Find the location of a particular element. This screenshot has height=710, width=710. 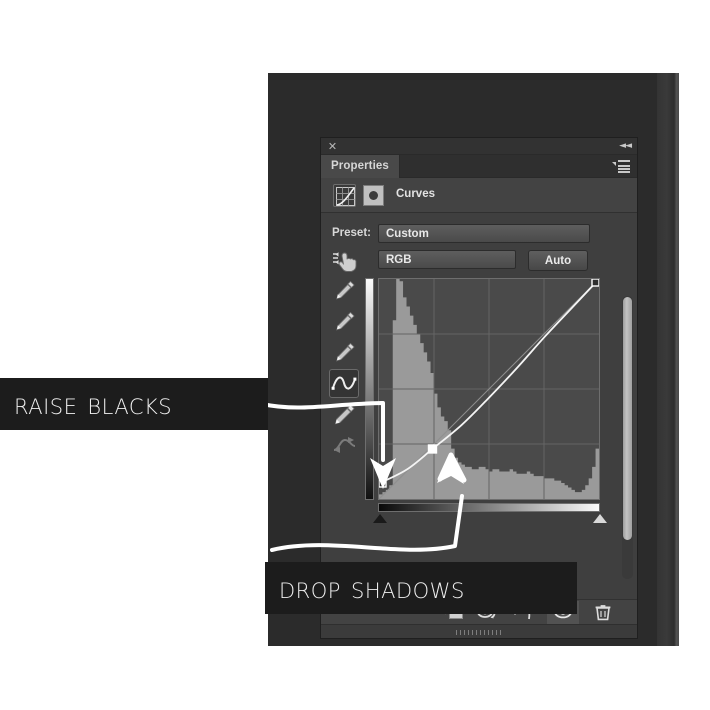

curves-graph is located at coordinates (486, 400).